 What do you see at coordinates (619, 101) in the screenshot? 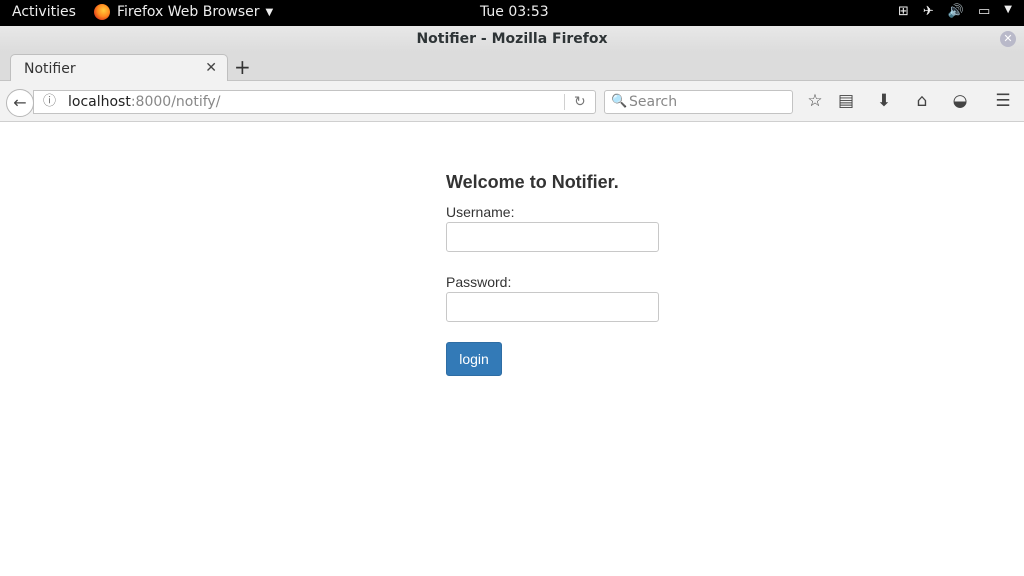
I see `search-icon: 🔍` at bounding box center [619, 101].